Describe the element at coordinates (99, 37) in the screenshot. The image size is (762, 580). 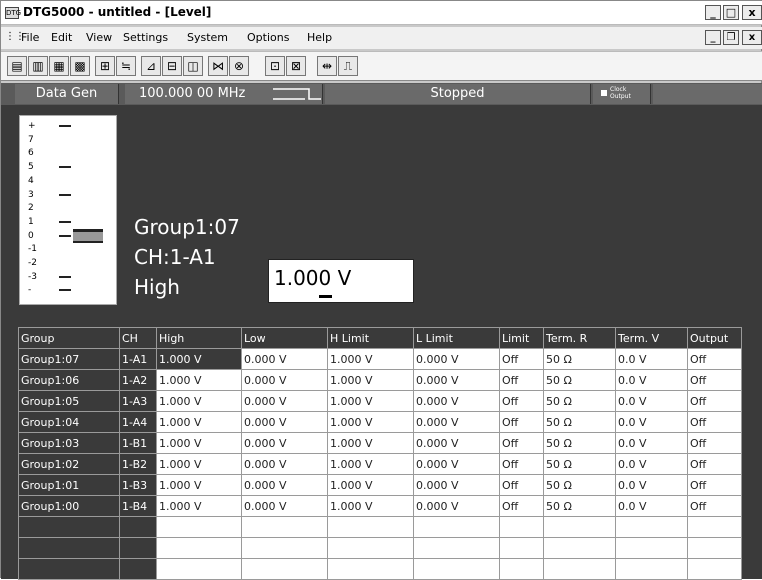
I see `menu-view: View` at that location.